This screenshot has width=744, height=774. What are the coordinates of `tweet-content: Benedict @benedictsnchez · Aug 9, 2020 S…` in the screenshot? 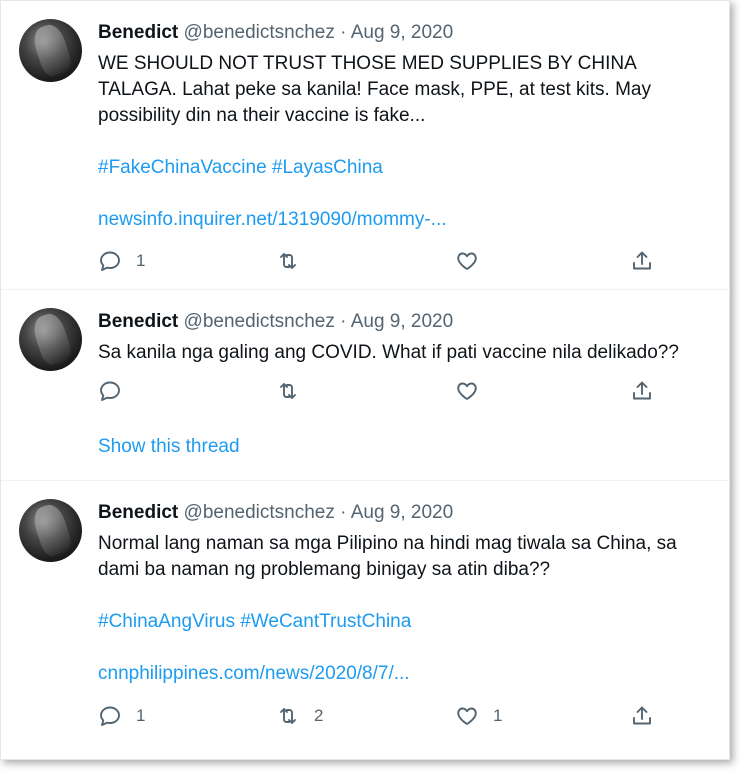 It's located at (405, 337).